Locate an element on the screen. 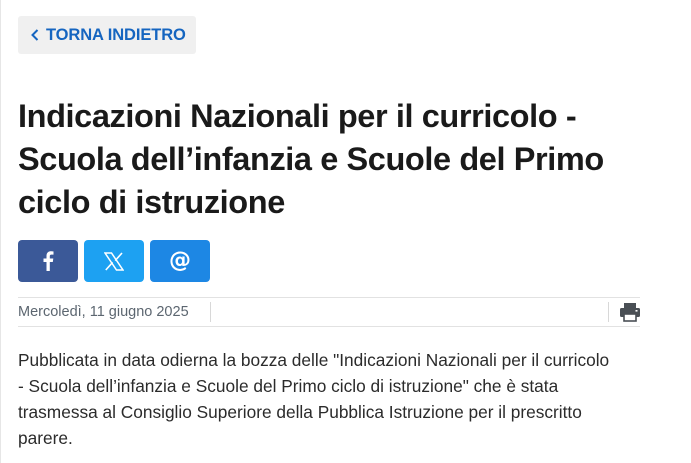 This screenshot has height=463, width=691. share-email-button: @ is located at coordinates (180, 261).